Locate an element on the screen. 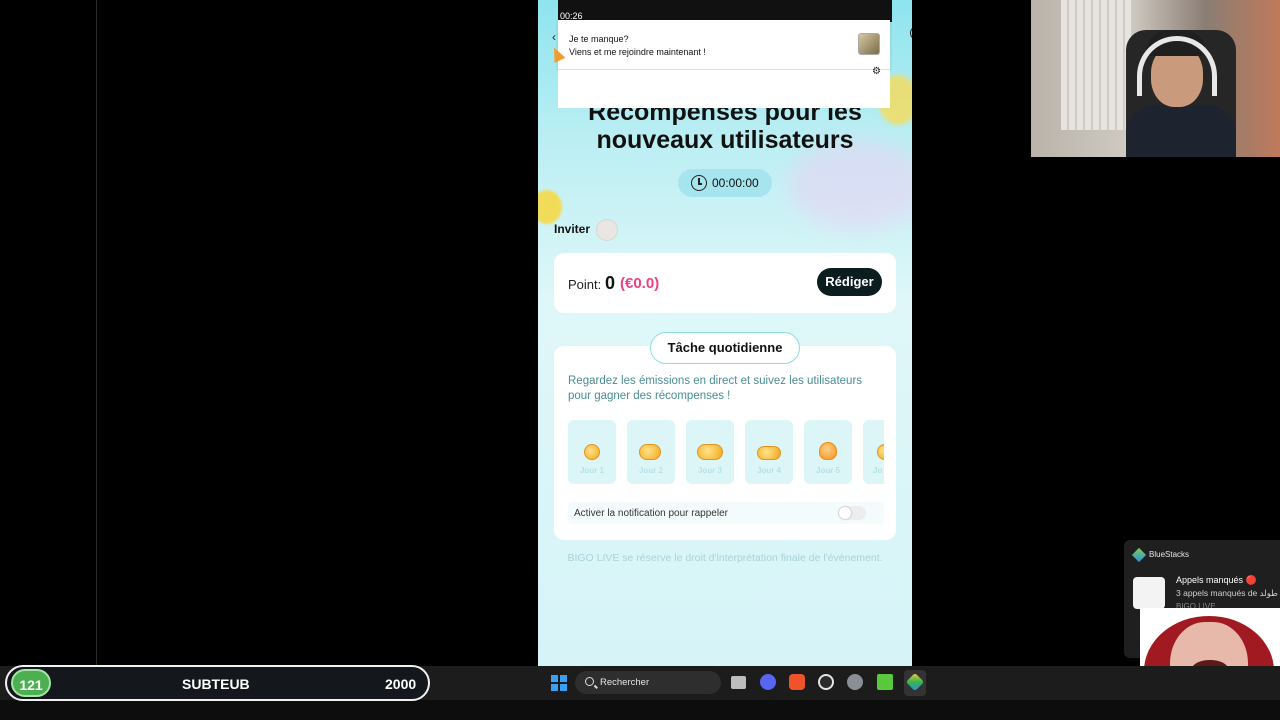 The image size is (1280, 720). headline-line1: Récompenses pour les is located at coordinates (725, 117).